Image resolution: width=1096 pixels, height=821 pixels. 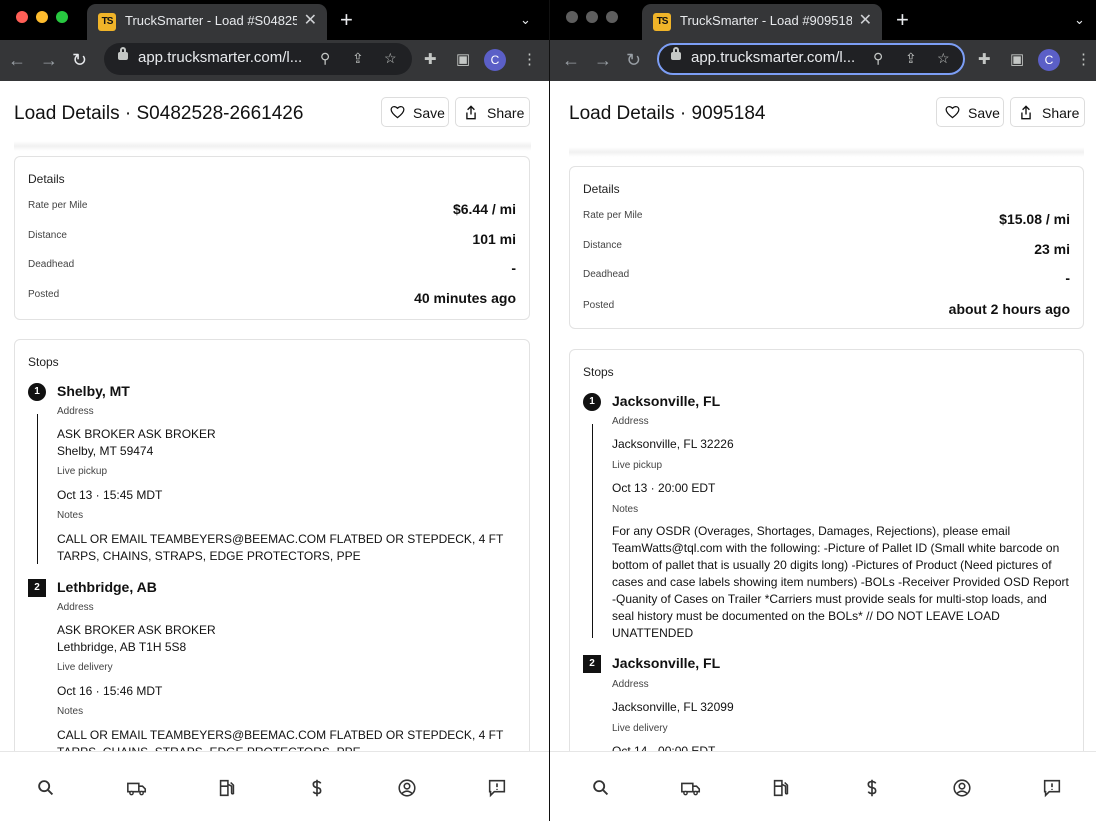 What do you see at coordinates (75, 411) in the screenshot?
I see `address-label: Address` at bounding box center [75, 411].